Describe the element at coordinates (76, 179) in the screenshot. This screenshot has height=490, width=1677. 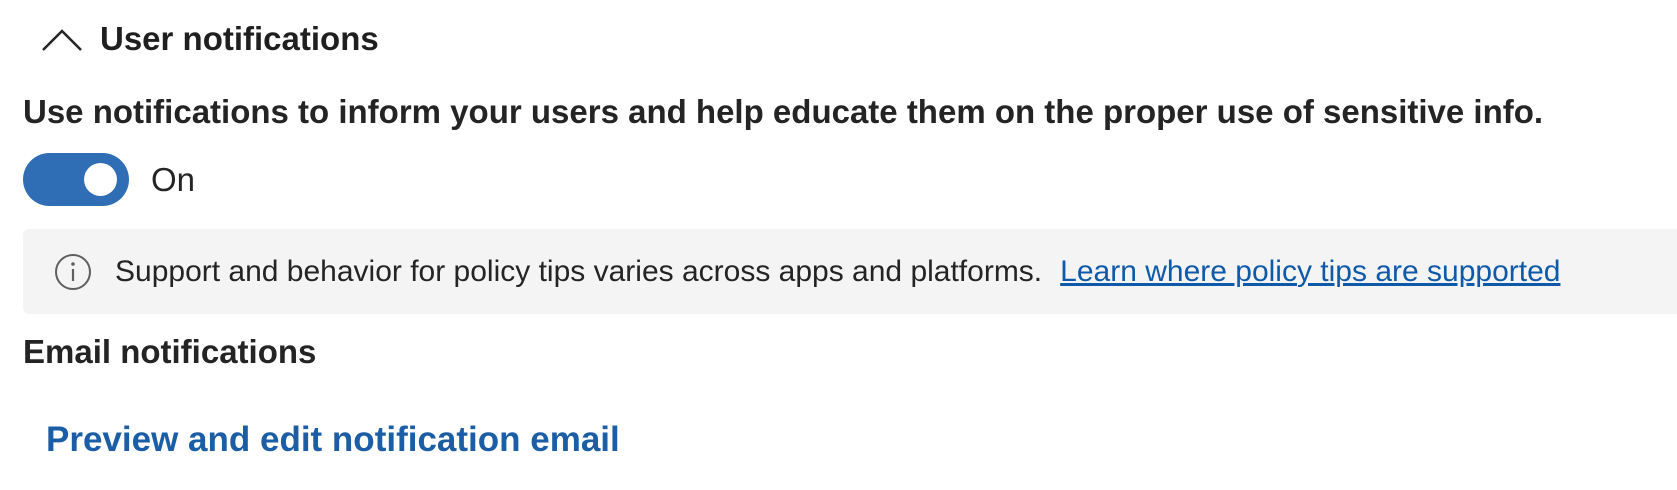
I see `notifications-toggle` at that location.